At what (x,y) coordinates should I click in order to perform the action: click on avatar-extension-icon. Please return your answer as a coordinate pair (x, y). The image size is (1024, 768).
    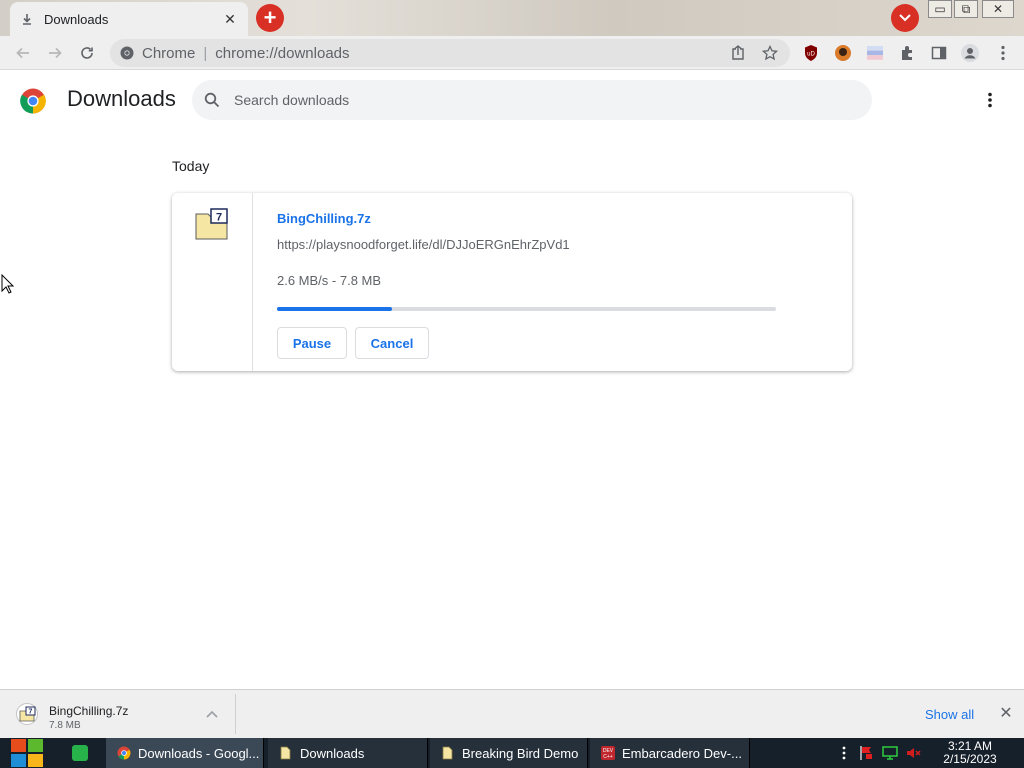
    Looking at the image, I should click on (843, 53).